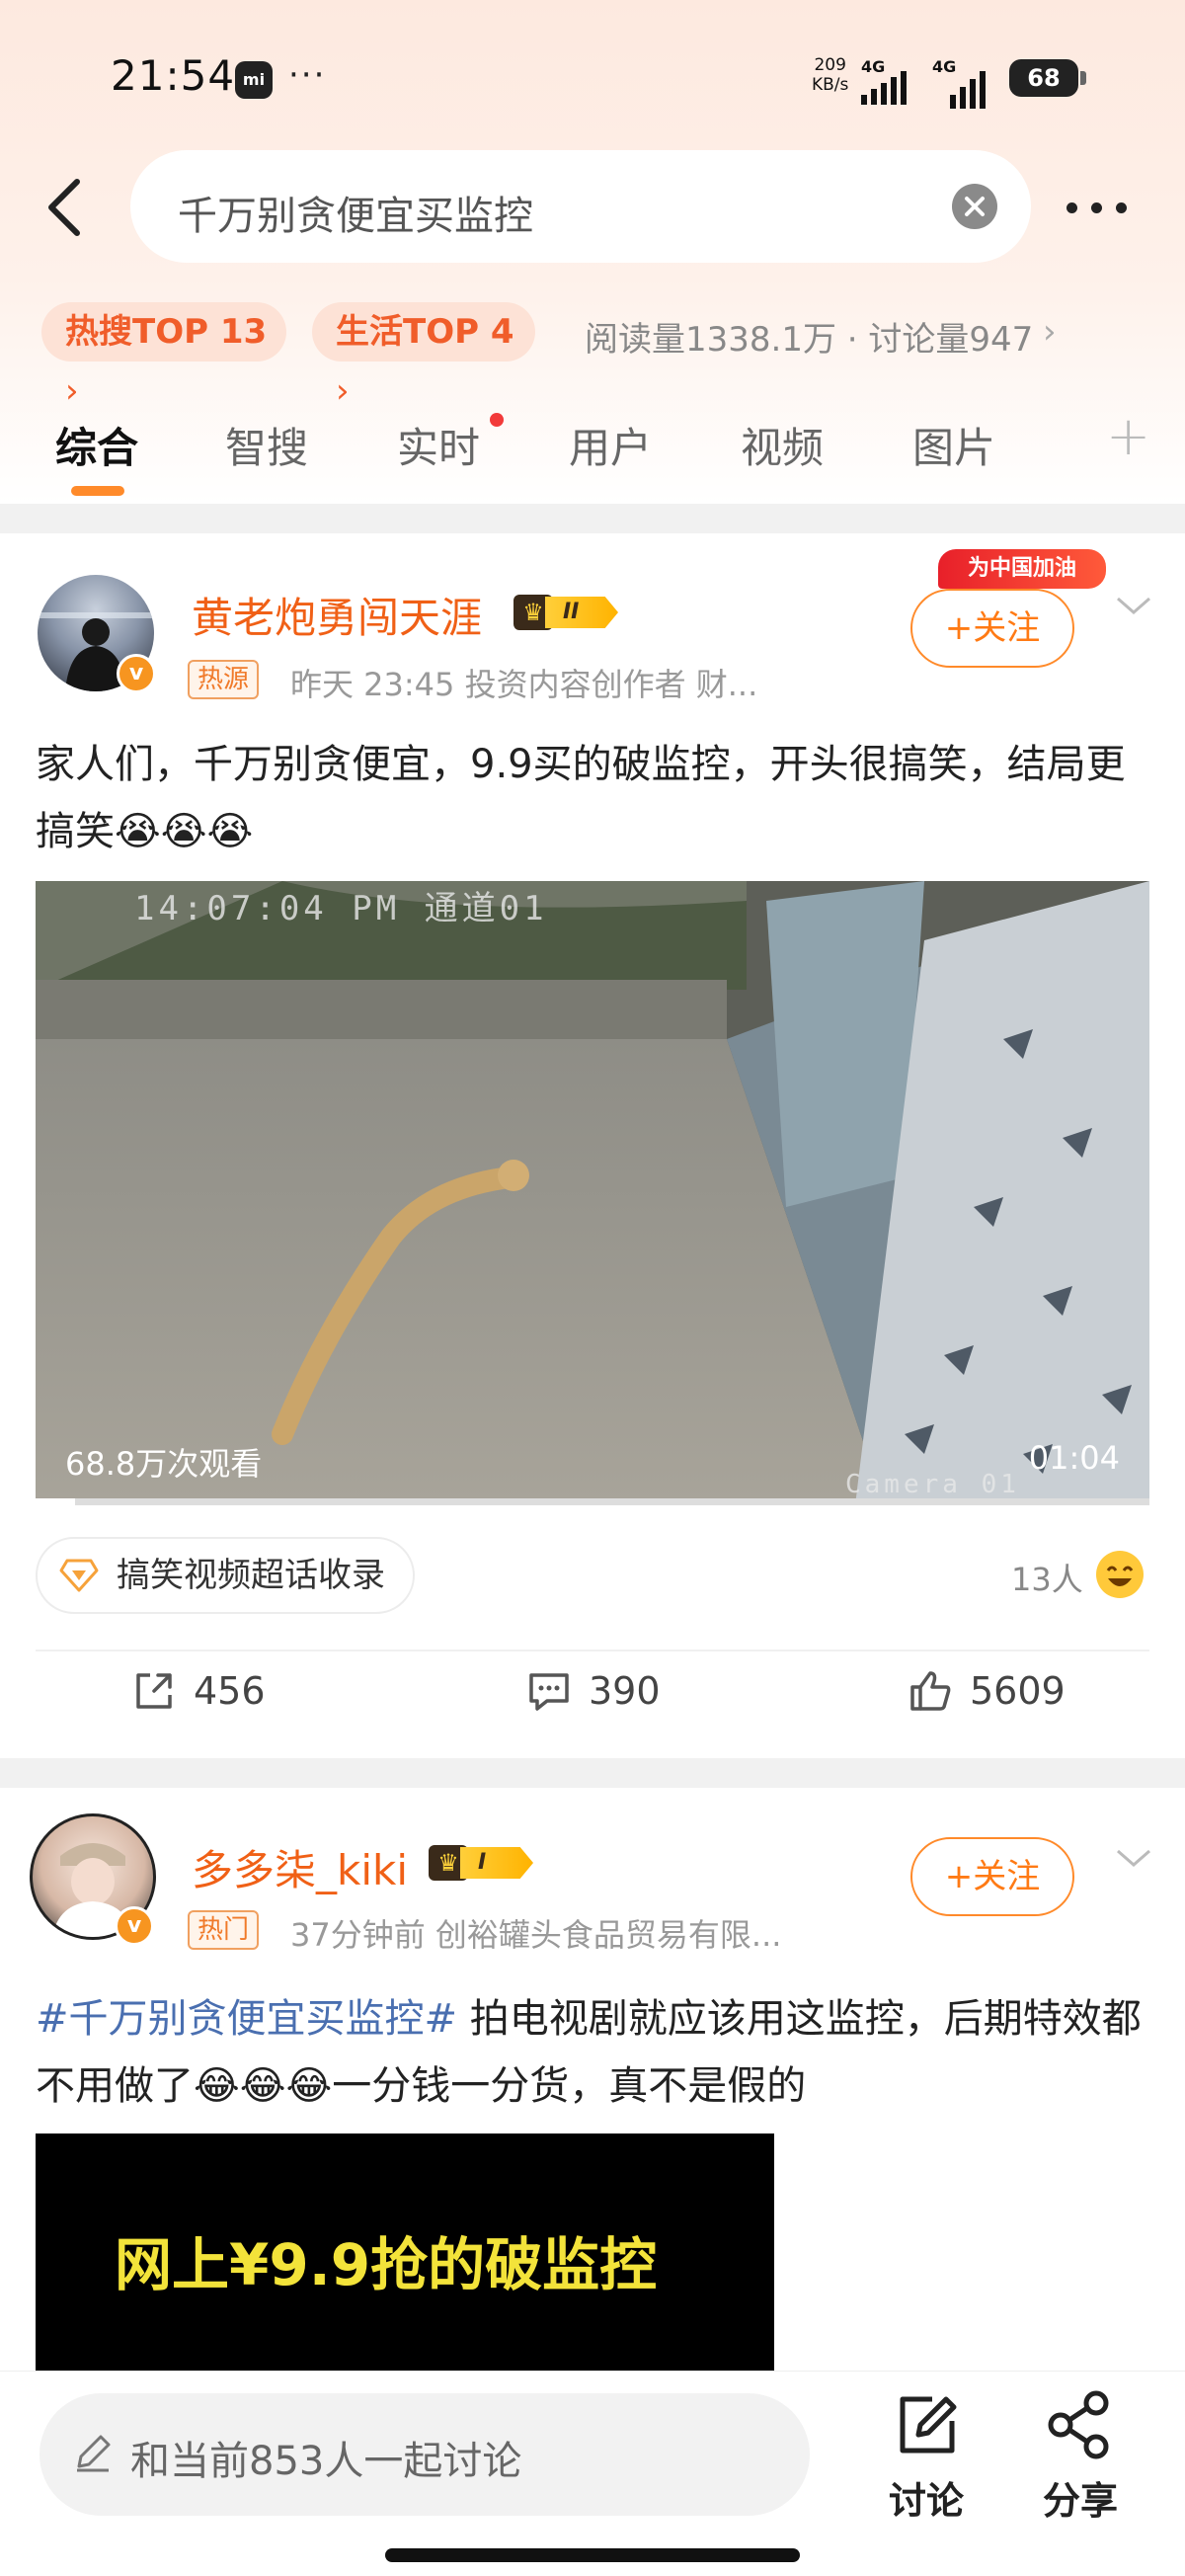 This screenshot has width=1185, height=2576. I want to click on new-dot-indicator, so click(497, 420).